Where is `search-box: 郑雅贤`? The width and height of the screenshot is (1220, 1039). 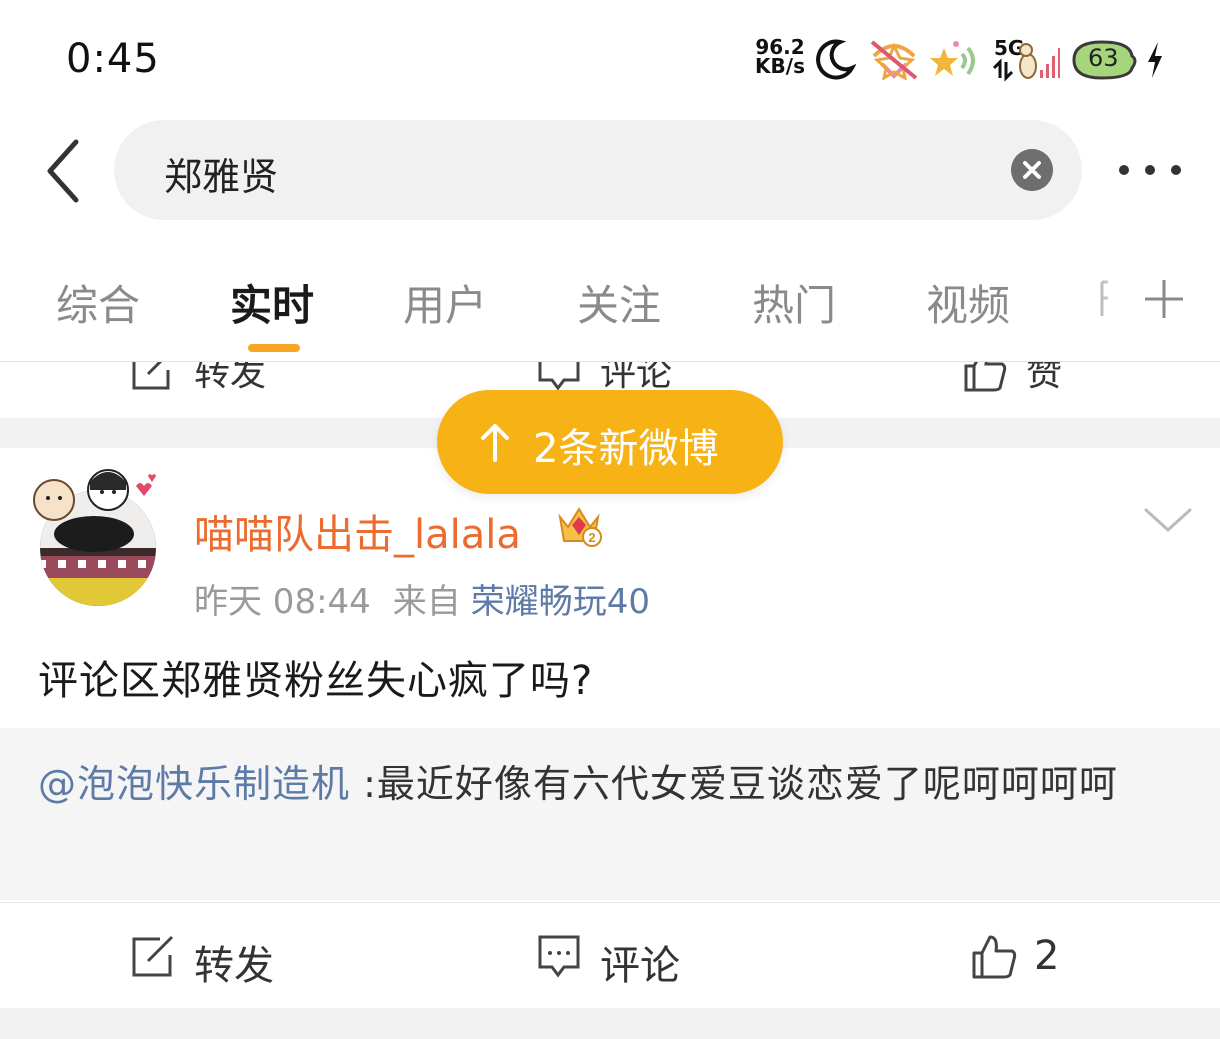
search-box: 郑雅贤 is located at coordinates (598, 170).